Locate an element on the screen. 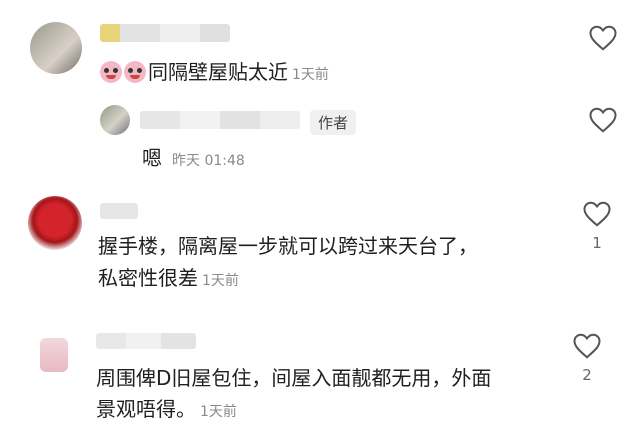 The image size is (640, 439). comment-4-line2: 景观唔得。 1天前 is located at coordinates (166, 410).